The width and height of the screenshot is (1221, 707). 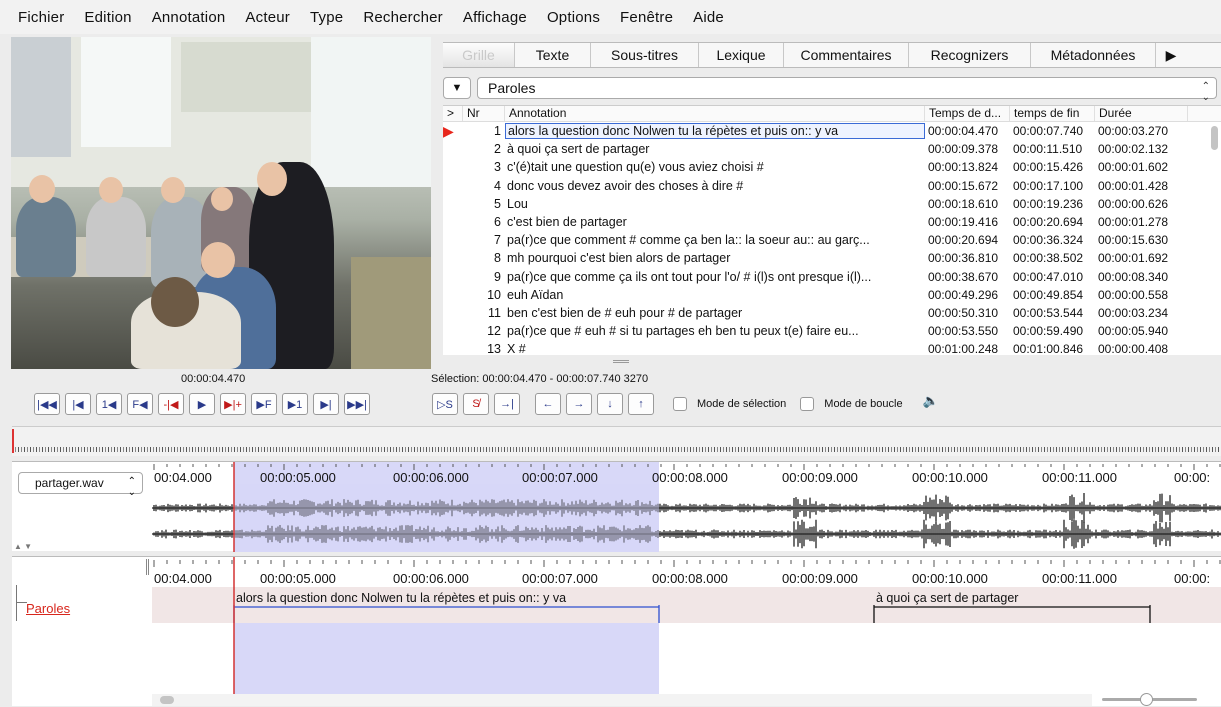 I want to click on row-start: 00:00:49.296, so click(x=963, y=294).